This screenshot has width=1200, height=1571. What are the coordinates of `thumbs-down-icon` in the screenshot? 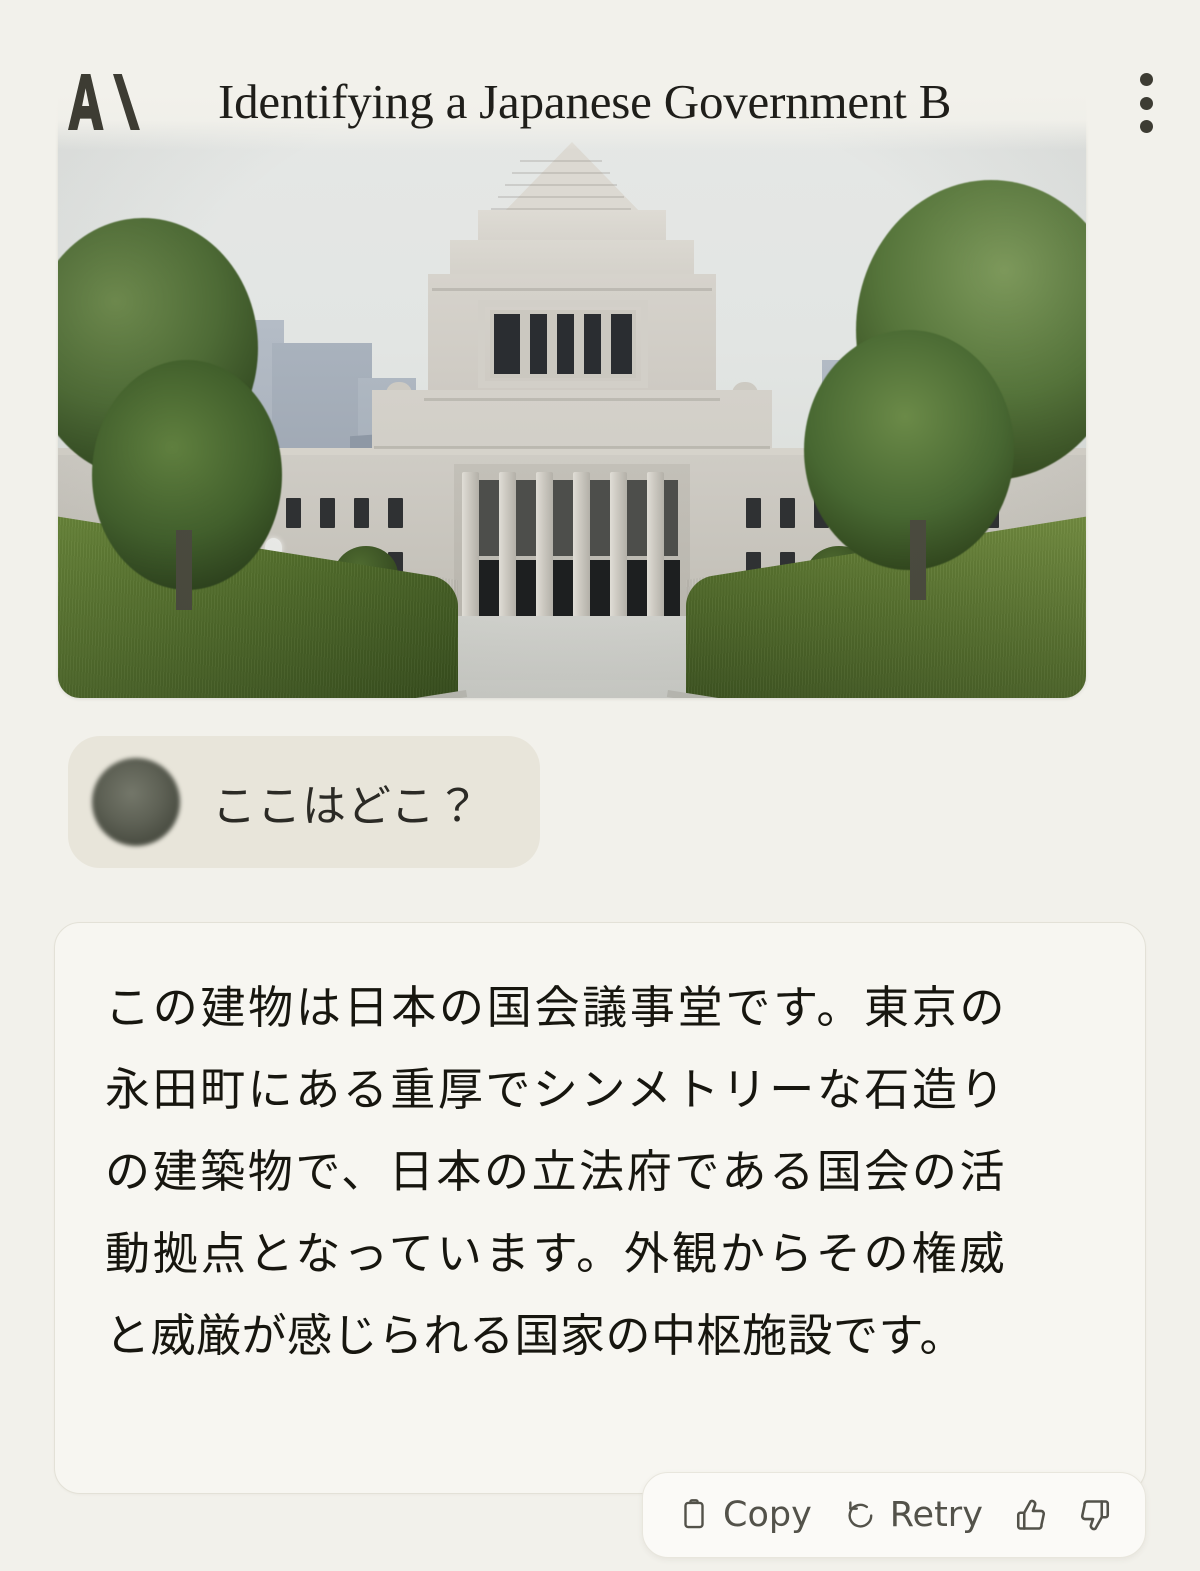 It's located at (1095, 1515).